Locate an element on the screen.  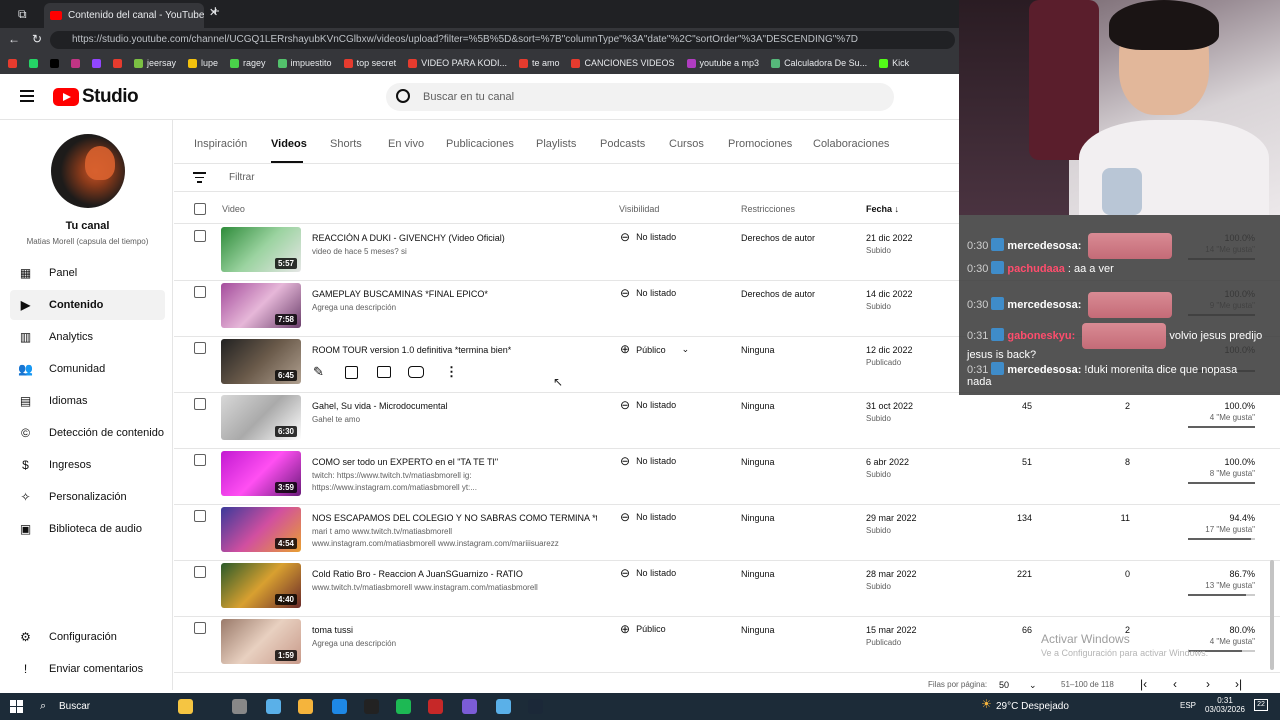
comments-icon is located at coordinates (384, 372).